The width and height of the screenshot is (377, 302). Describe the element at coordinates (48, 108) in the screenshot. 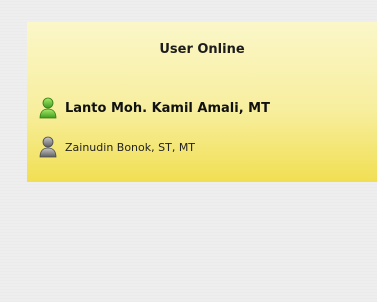

I see `user-green-icon` at that location.